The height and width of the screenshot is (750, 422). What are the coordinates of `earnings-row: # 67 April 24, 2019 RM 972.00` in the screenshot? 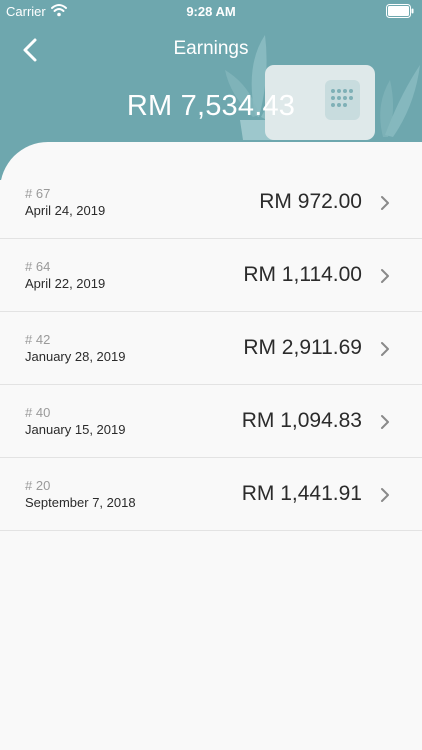 It's located at (211, 202).